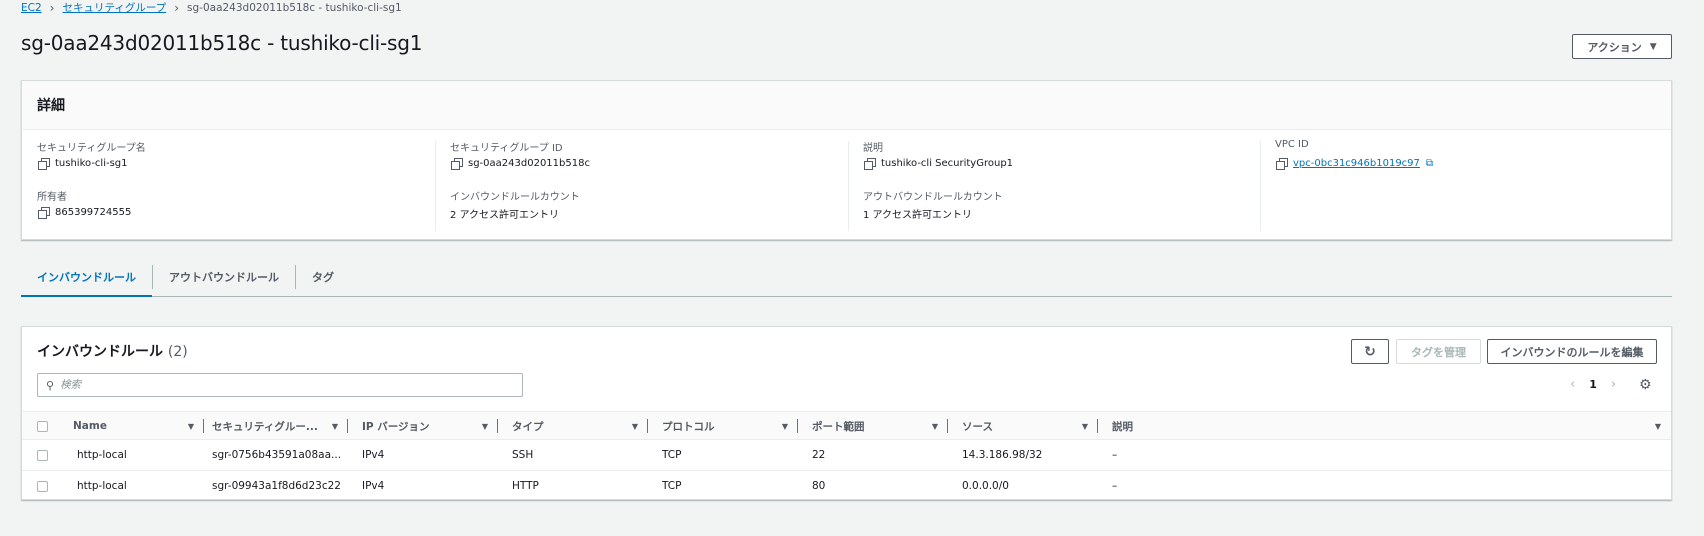 This screenshot has width=1704, height=536. Describe the element at coordinates (933, 204) in the screenshot. I see `outbound-count-field: アウトバウンドルールカウント 1 アクセス許可エントリ` at that location.